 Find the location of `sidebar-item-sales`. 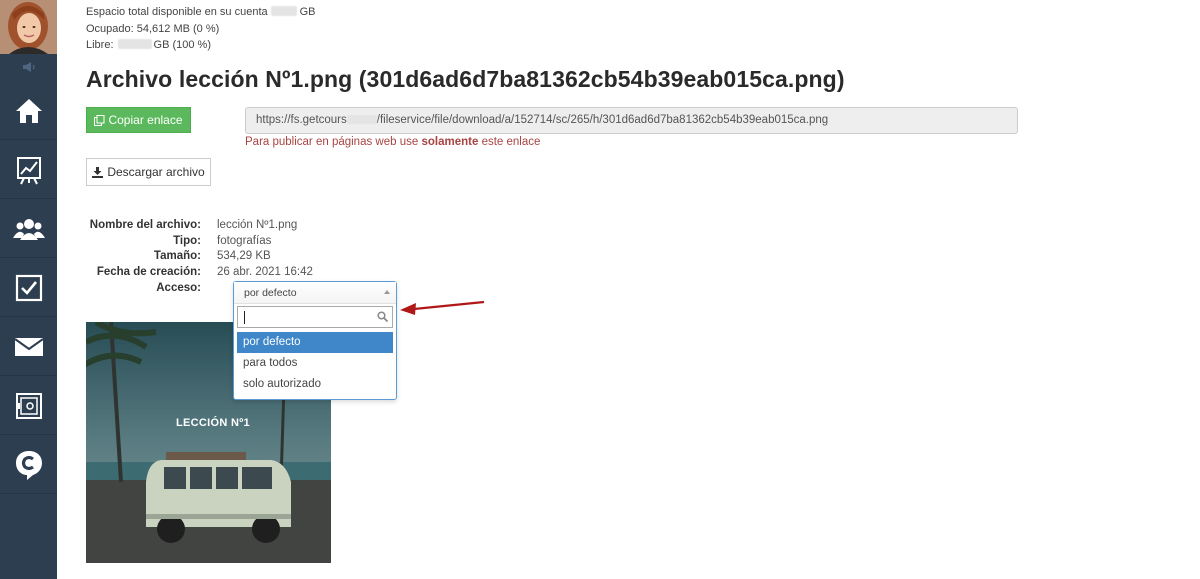

sidebar-item-sales is located at coordinates (28, 406).